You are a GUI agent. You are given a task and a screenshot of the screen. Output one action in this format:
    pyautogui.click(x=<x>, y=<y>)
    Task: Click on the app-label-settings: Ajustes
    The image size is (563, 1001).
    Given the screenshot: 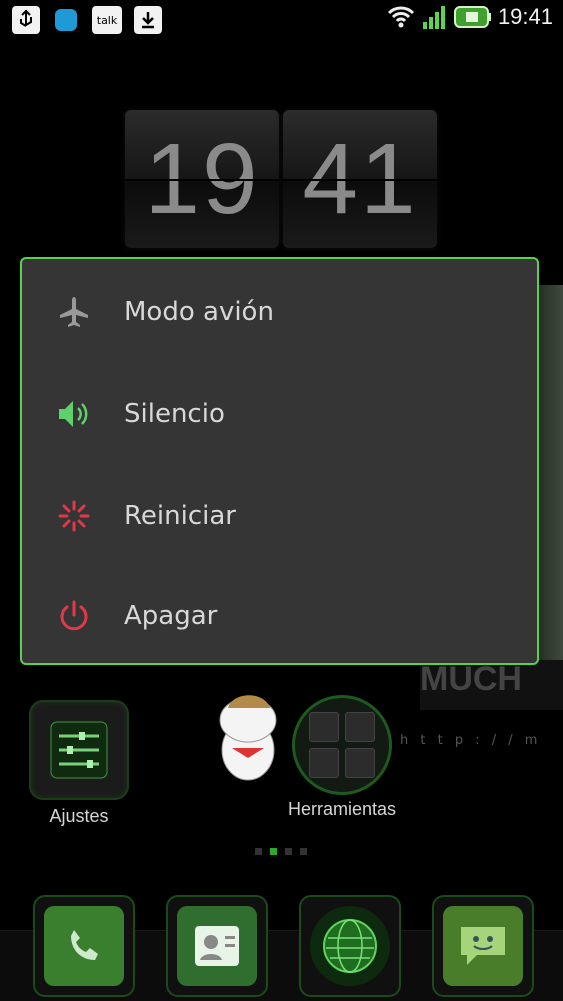 What is the action you would take?
    pyautogui.click(x=79, y=816)
    